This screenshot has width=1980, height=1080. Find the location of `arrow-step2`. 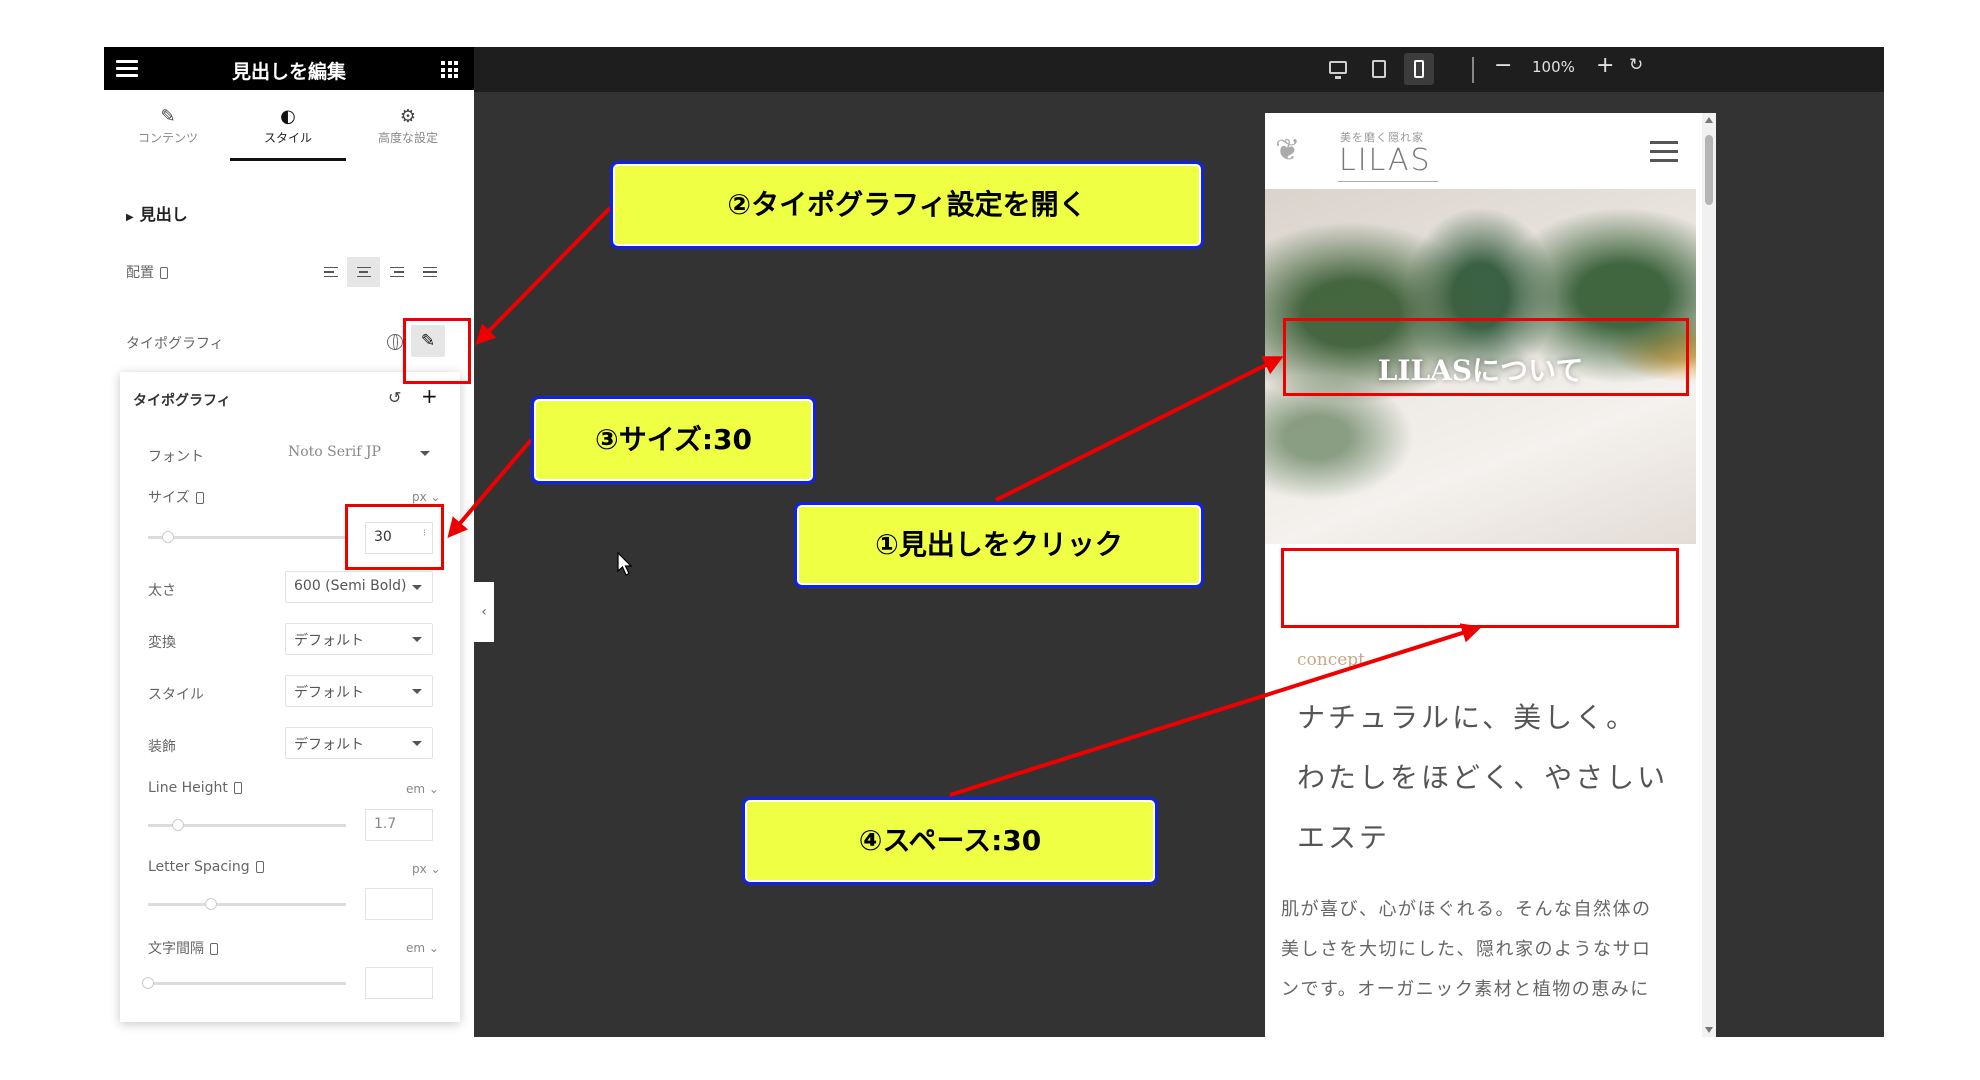

arrow-step2 is located at coordinates (543, 275).